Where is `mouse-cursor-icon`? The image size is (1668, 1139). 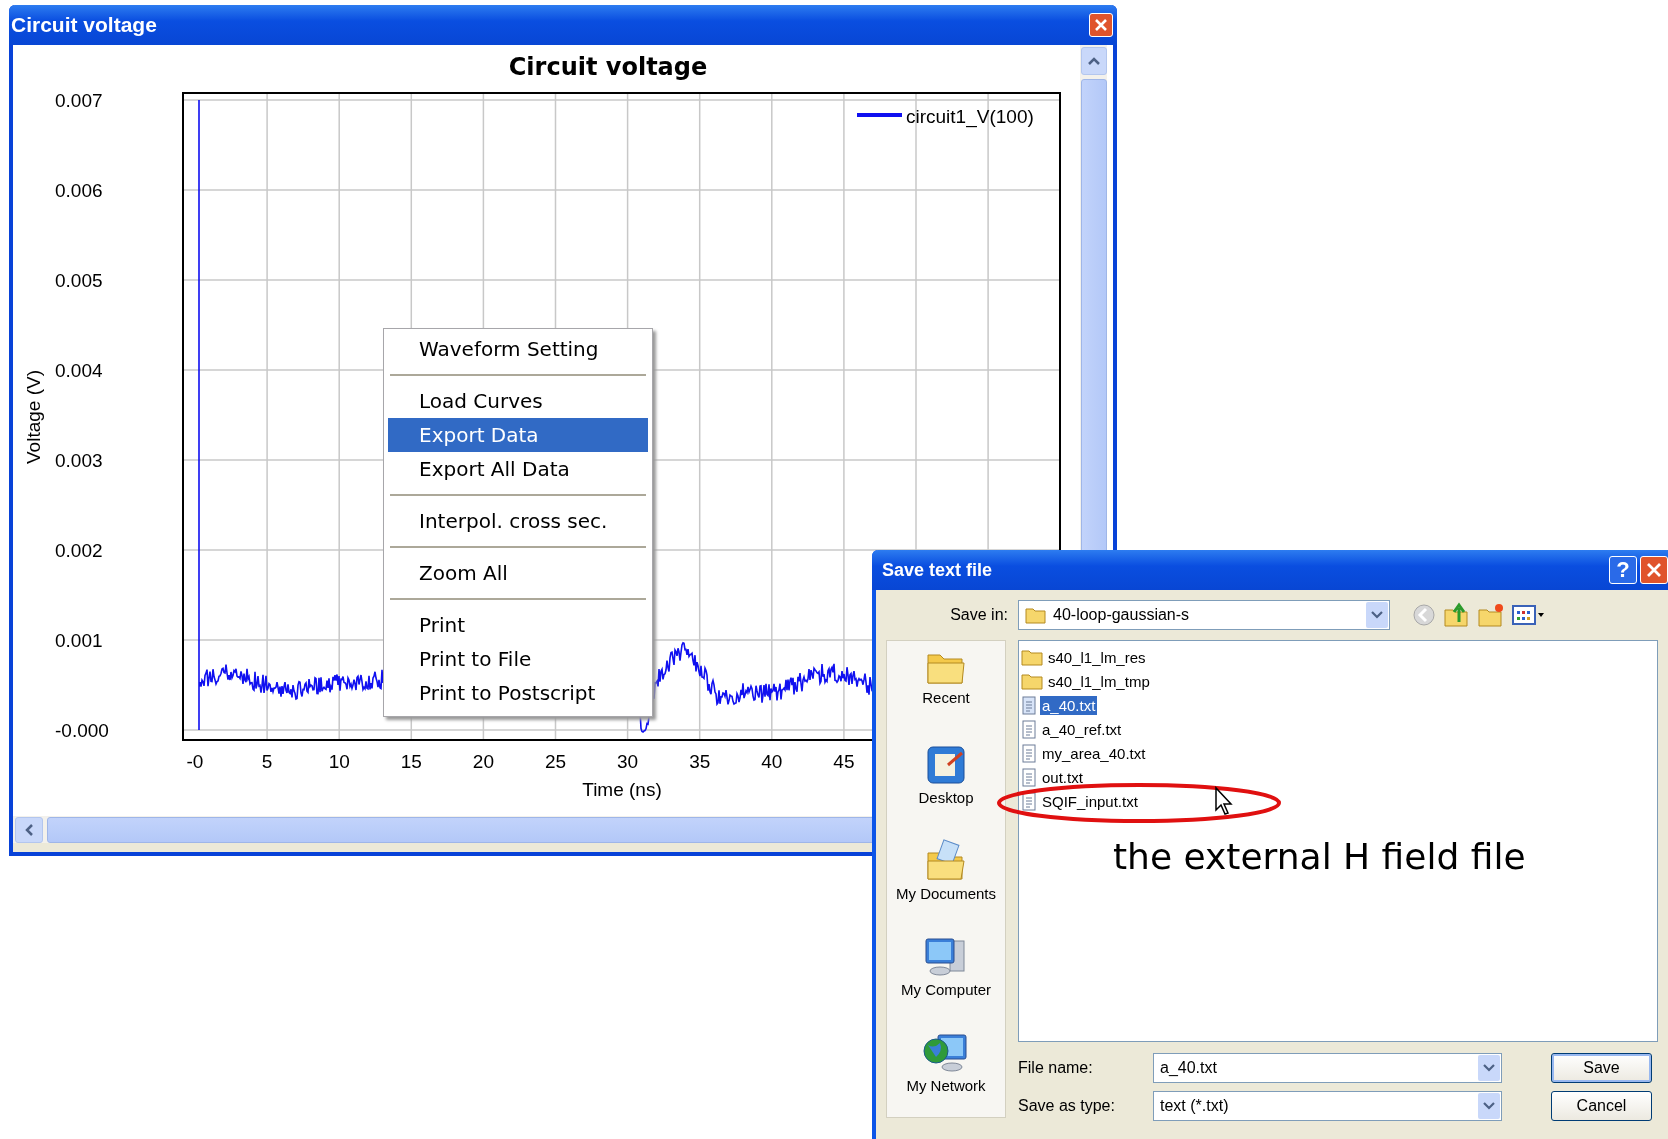
mouse-cursor-icon is located at coordinates (1224, 801).